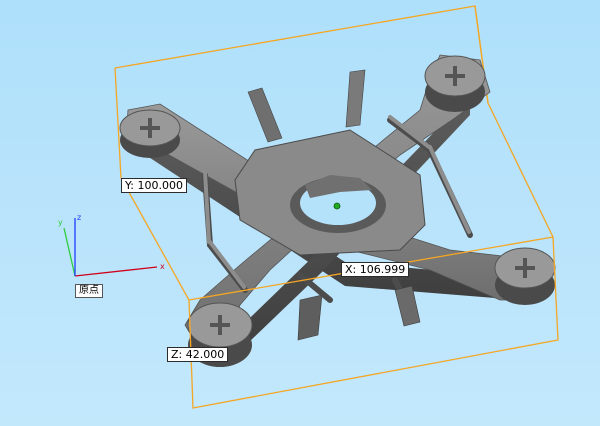 Image resolution: width=600 pixels, height=426 pixels. I want to click on z-axis-label: z, so click(79, 217).